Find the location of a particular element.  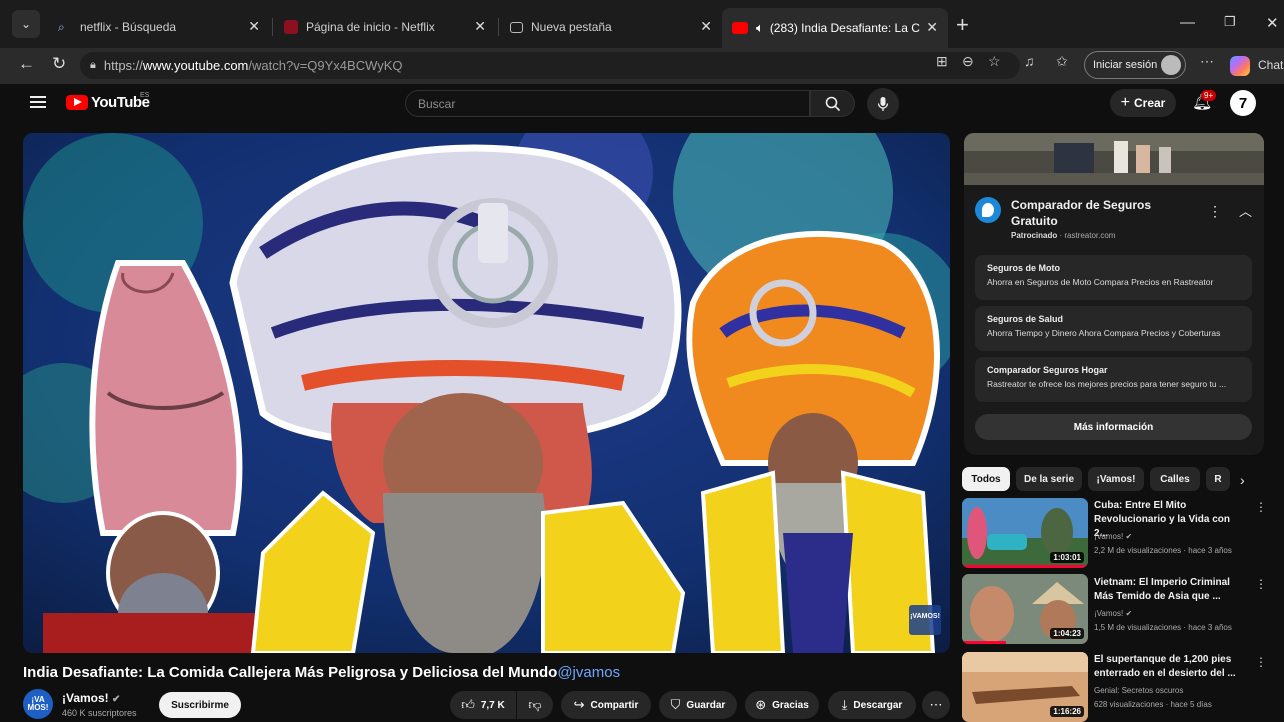

create-label: Crear is located at coordinates (1149, 103).